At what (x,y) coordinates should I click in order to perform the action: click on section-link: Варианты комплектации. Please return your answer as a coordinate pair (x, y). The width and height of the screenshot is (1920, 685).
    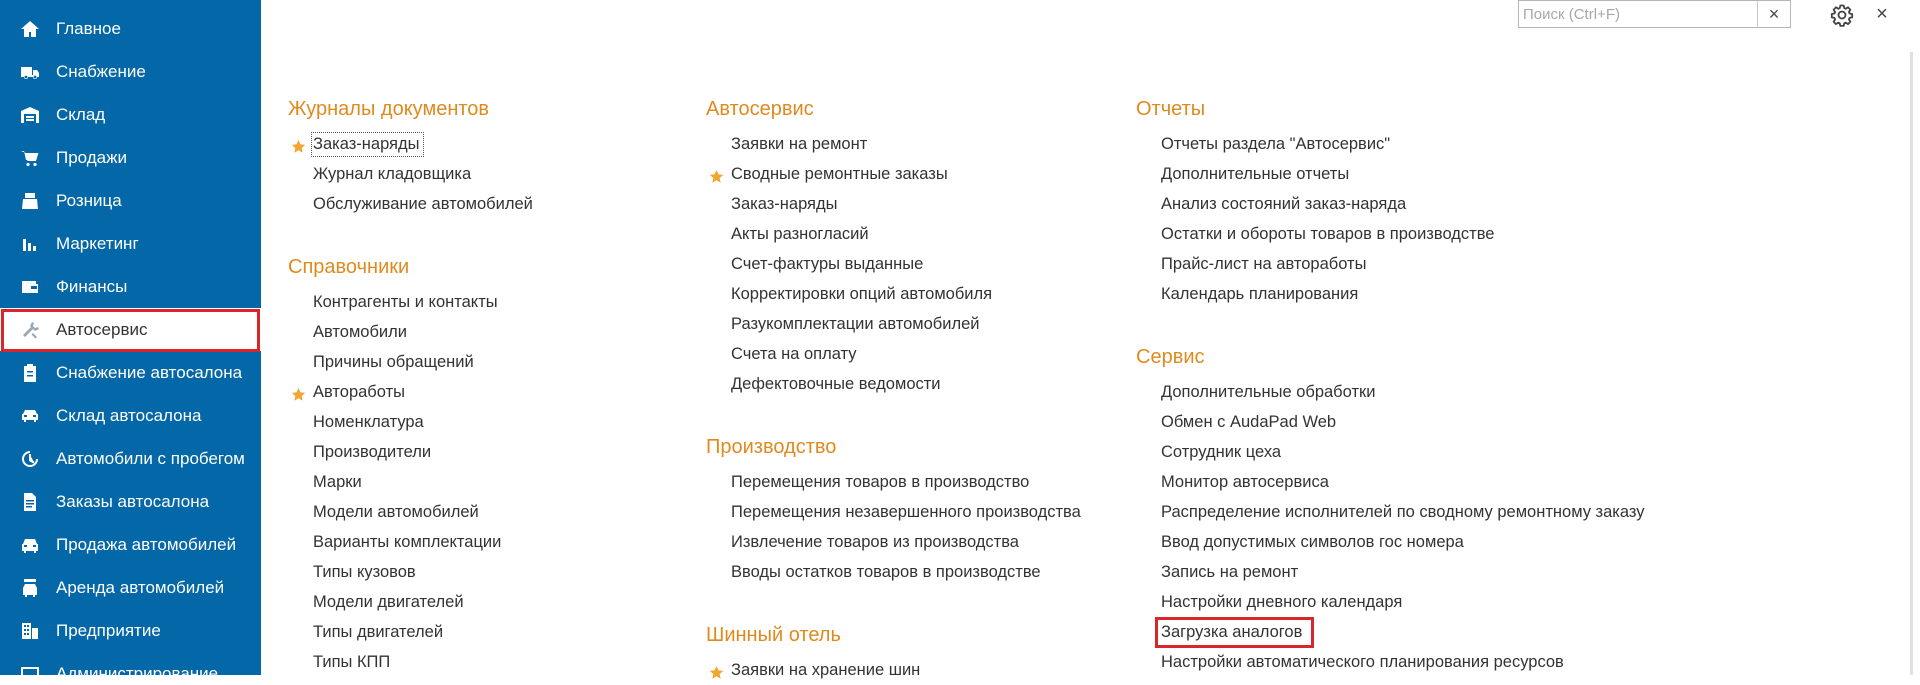
    Looking at the image, I should click on (407, 542).